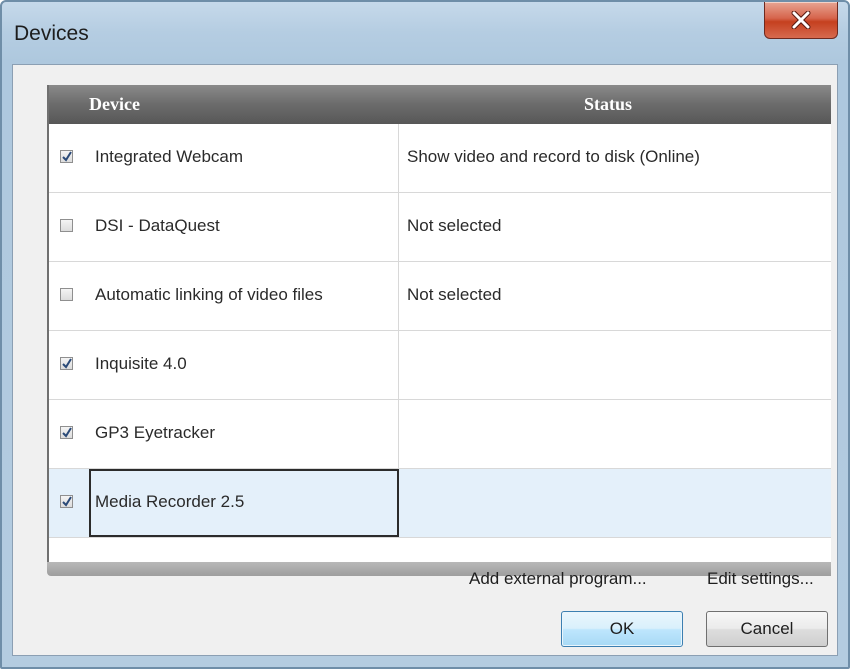 This screenshot has width=850, height=669. I want to click on column-header-device: Device, so click(114, 104).